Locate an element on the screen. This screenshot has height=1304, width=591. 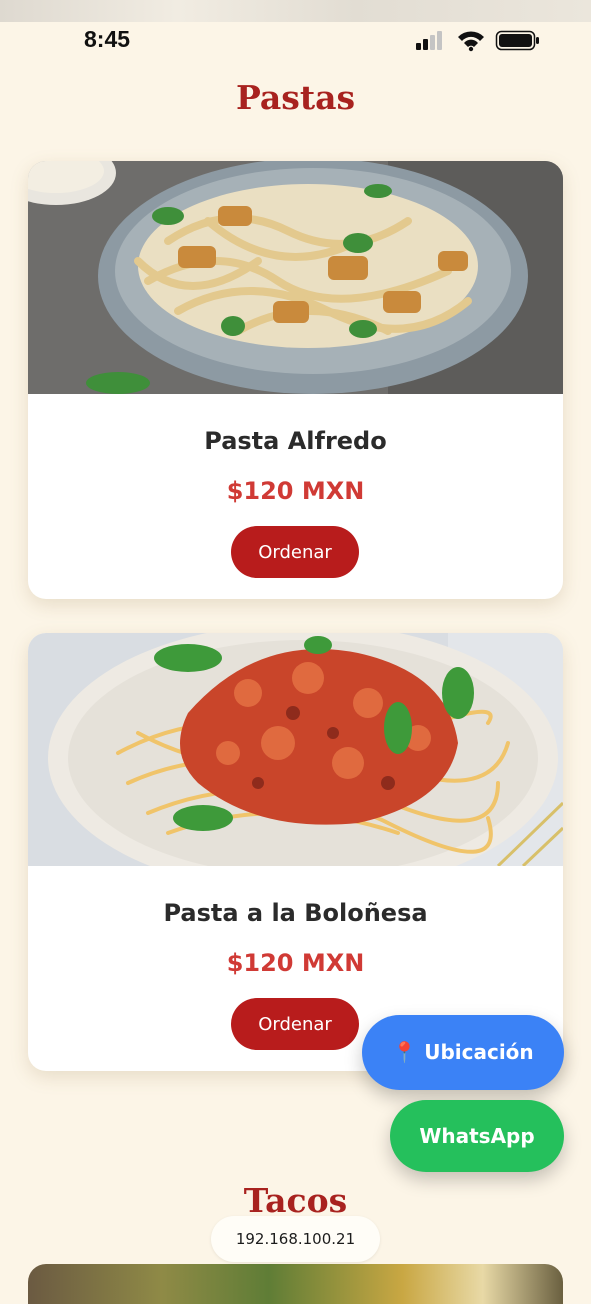
wifi-icon is located at coordinates (471, 41).